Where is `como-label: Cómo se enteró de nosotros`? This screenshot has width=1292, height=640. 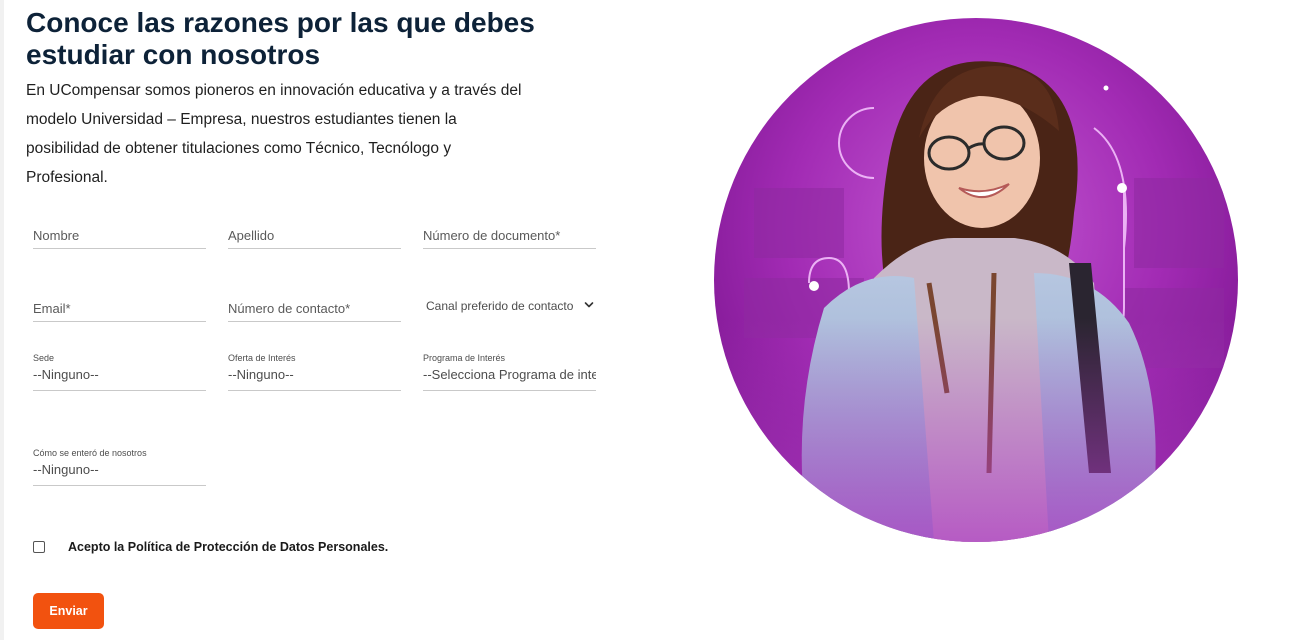
como-label: Cómo se enteró de nosotros is located at coordinates (90, 453).